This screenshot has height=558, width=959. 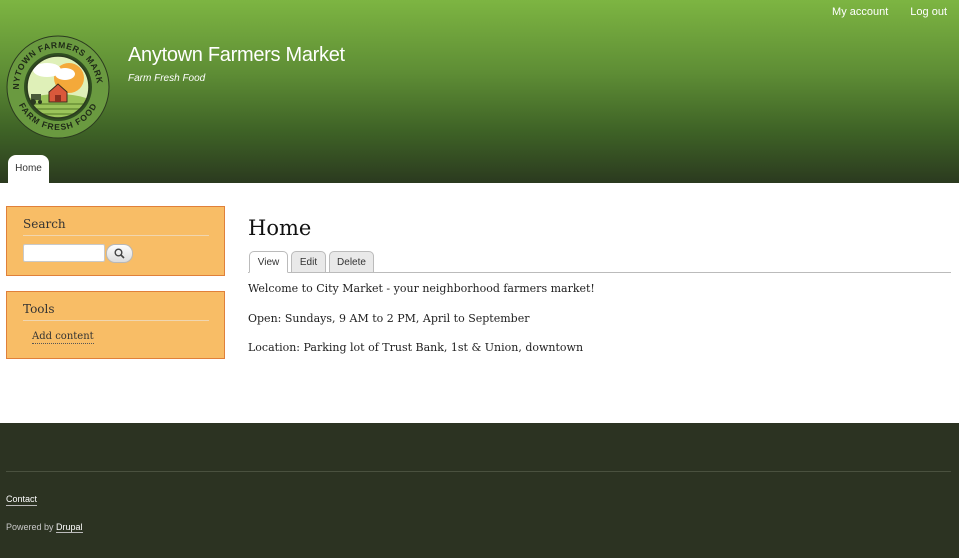 I want to click on magnifier-icon, so click(x=119, y=253).